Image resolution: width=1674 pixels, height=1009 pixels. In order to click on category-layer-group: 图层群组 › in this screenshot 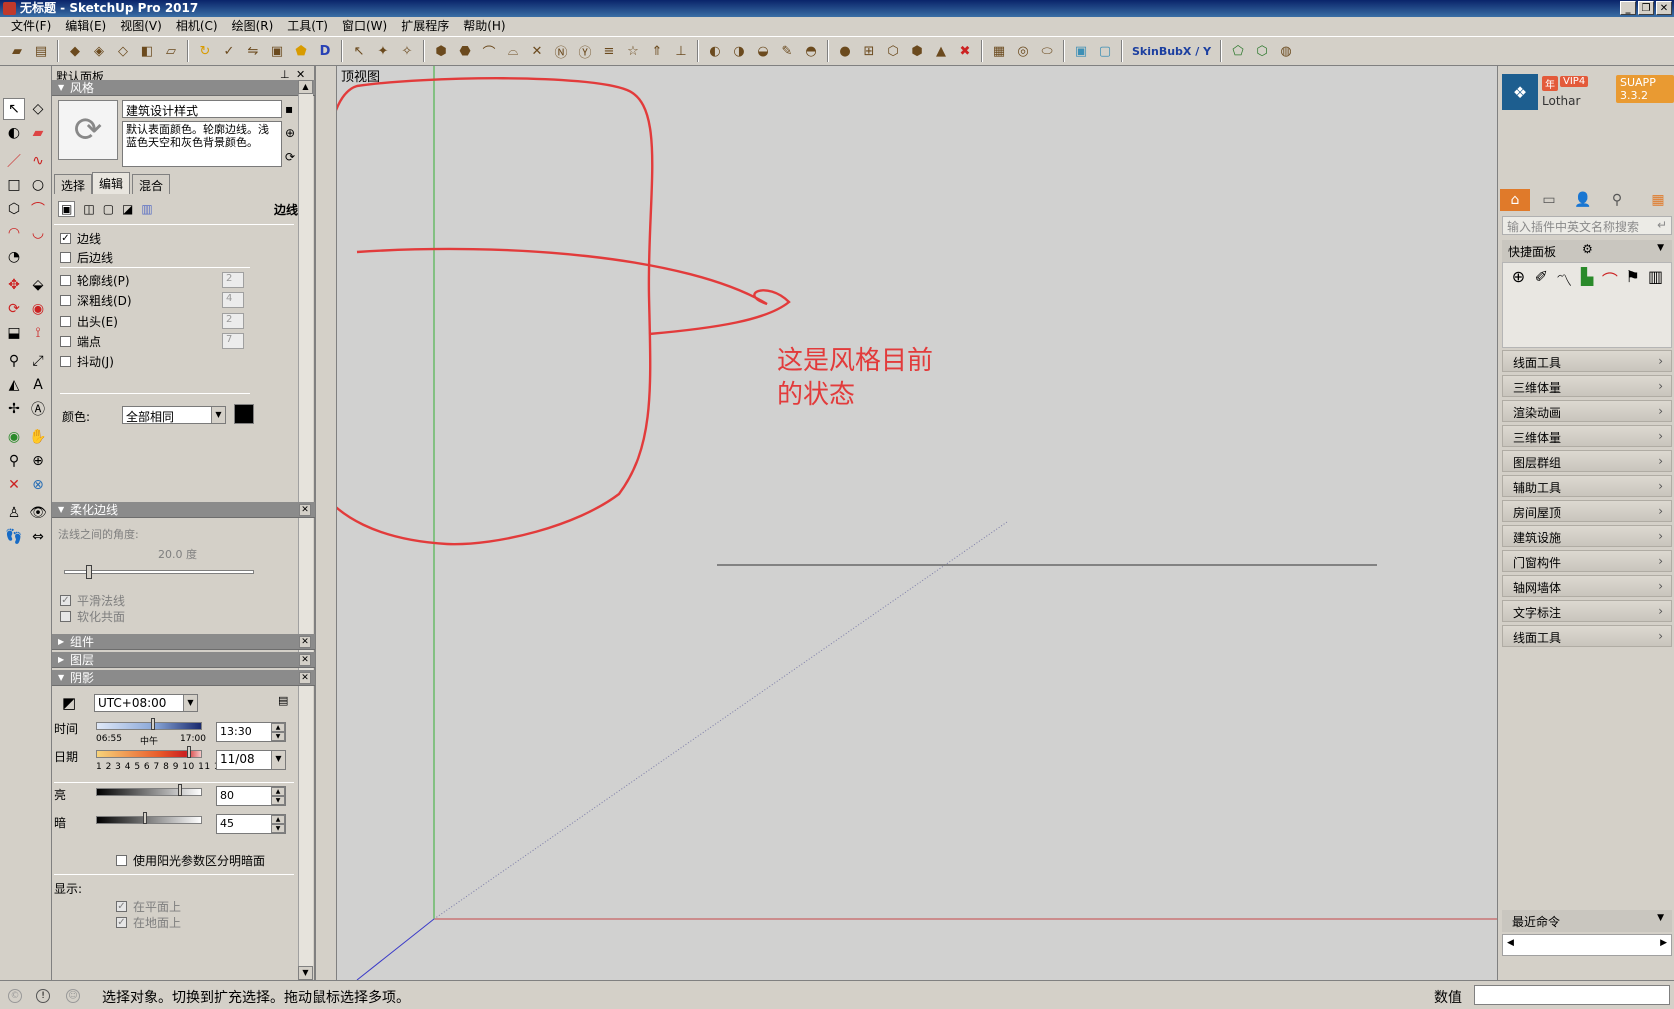, I will do `click(1587, 461)`.